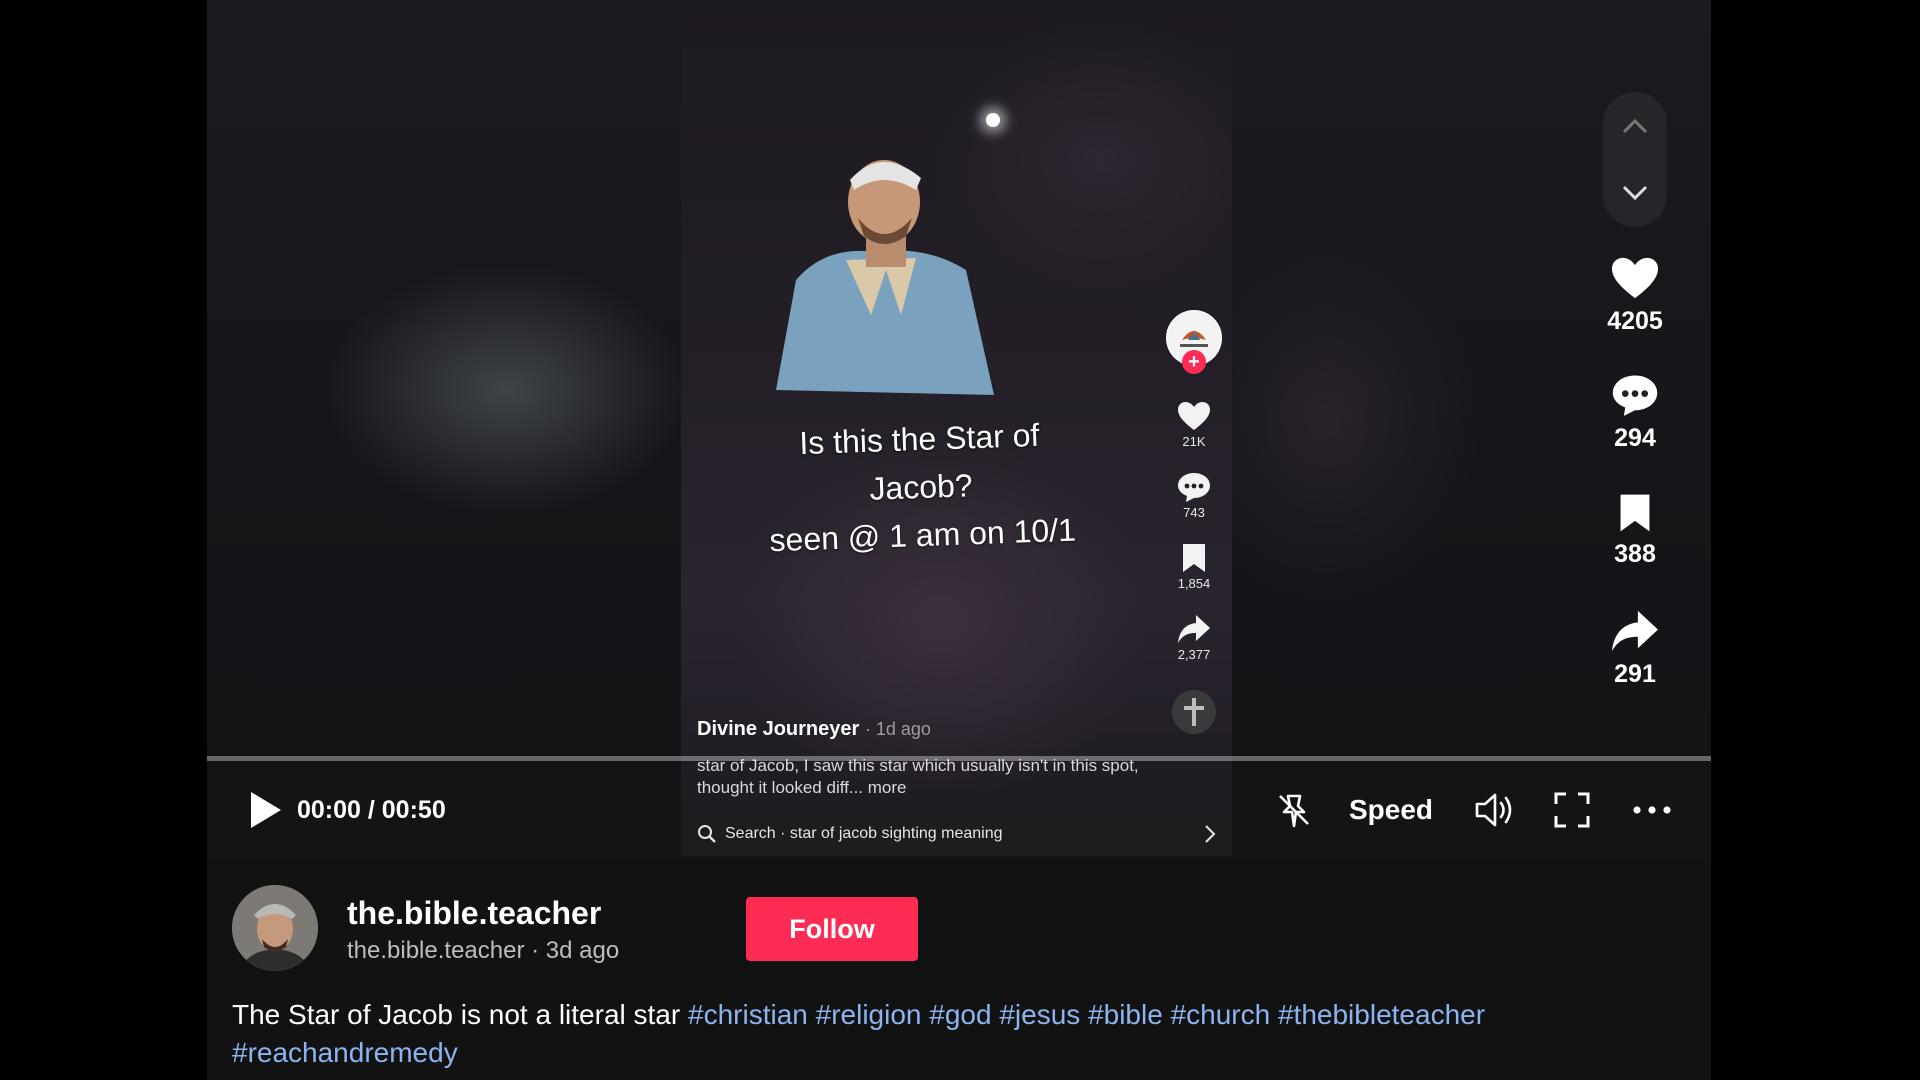 The image size is (1920, 1080). What do you see at coordinates (897, 729) in the screenshot?
I see `inner-author-age: · 1d ago` at bounding box center [897, 729].